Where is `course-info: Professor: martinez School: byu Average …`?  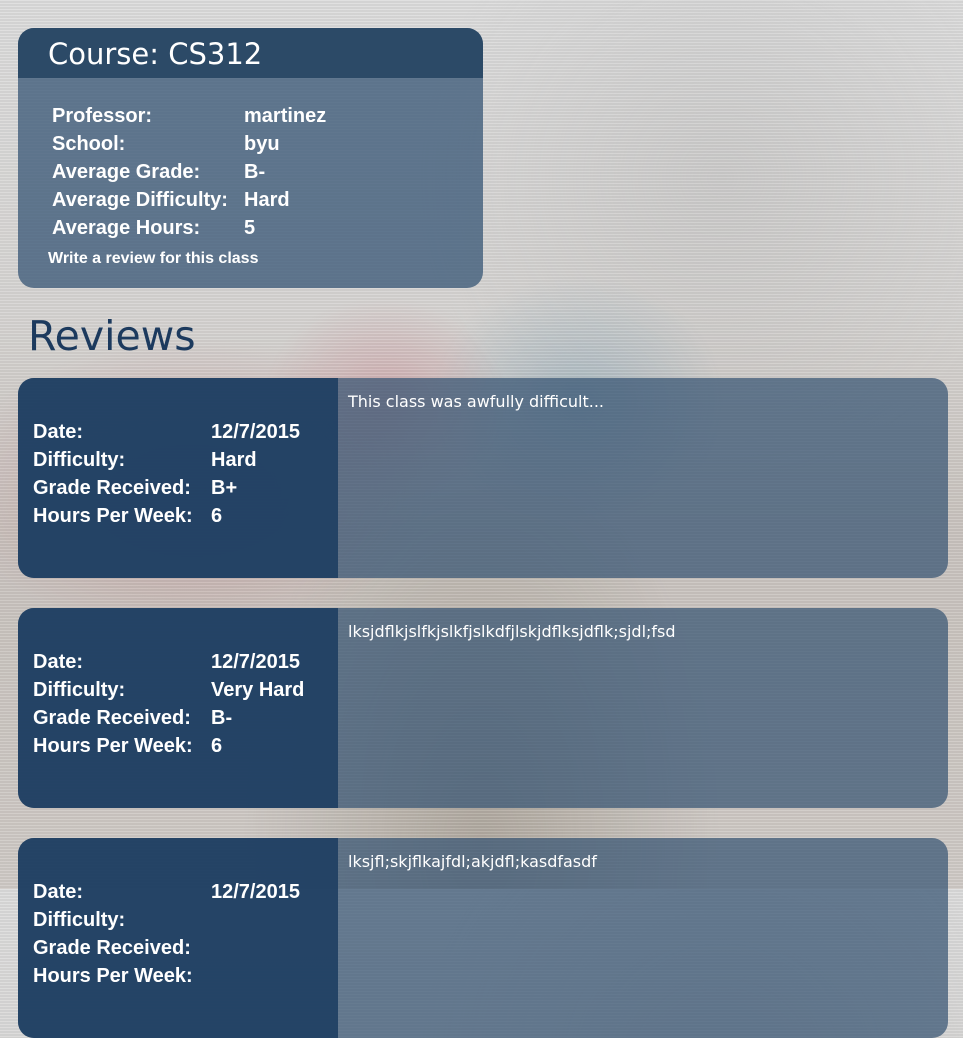 course-info: Professor: martinez School: byu Average … is located at coordinates (250, 173).